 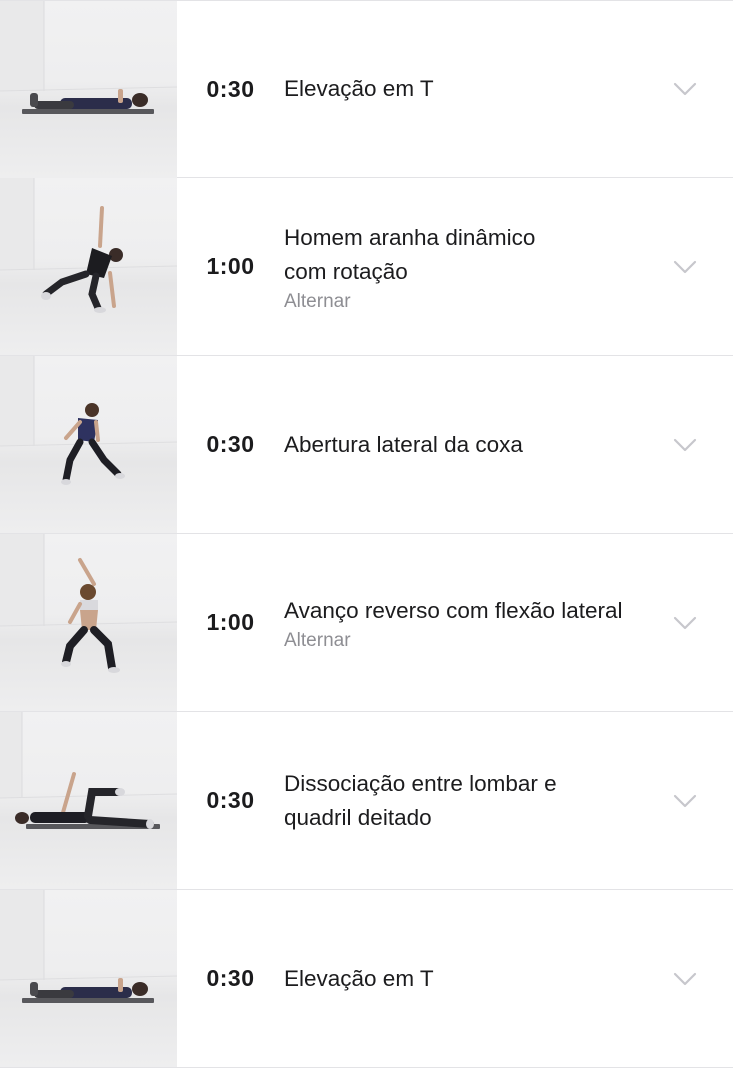 I want to click on exercise-title-line: Dissociação entre lombar e, so click(x=420, y=783).